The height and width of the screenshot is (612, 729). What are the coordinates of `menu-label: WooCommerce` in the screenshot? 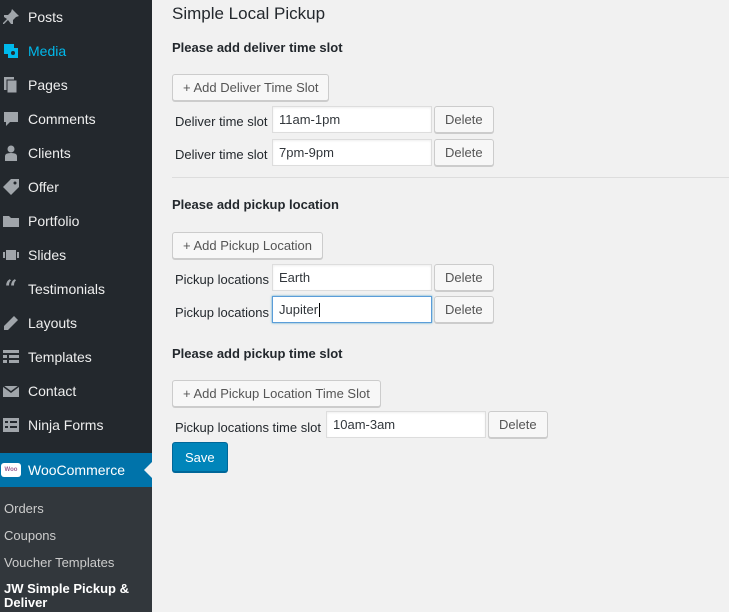 It's located at (76, 470).